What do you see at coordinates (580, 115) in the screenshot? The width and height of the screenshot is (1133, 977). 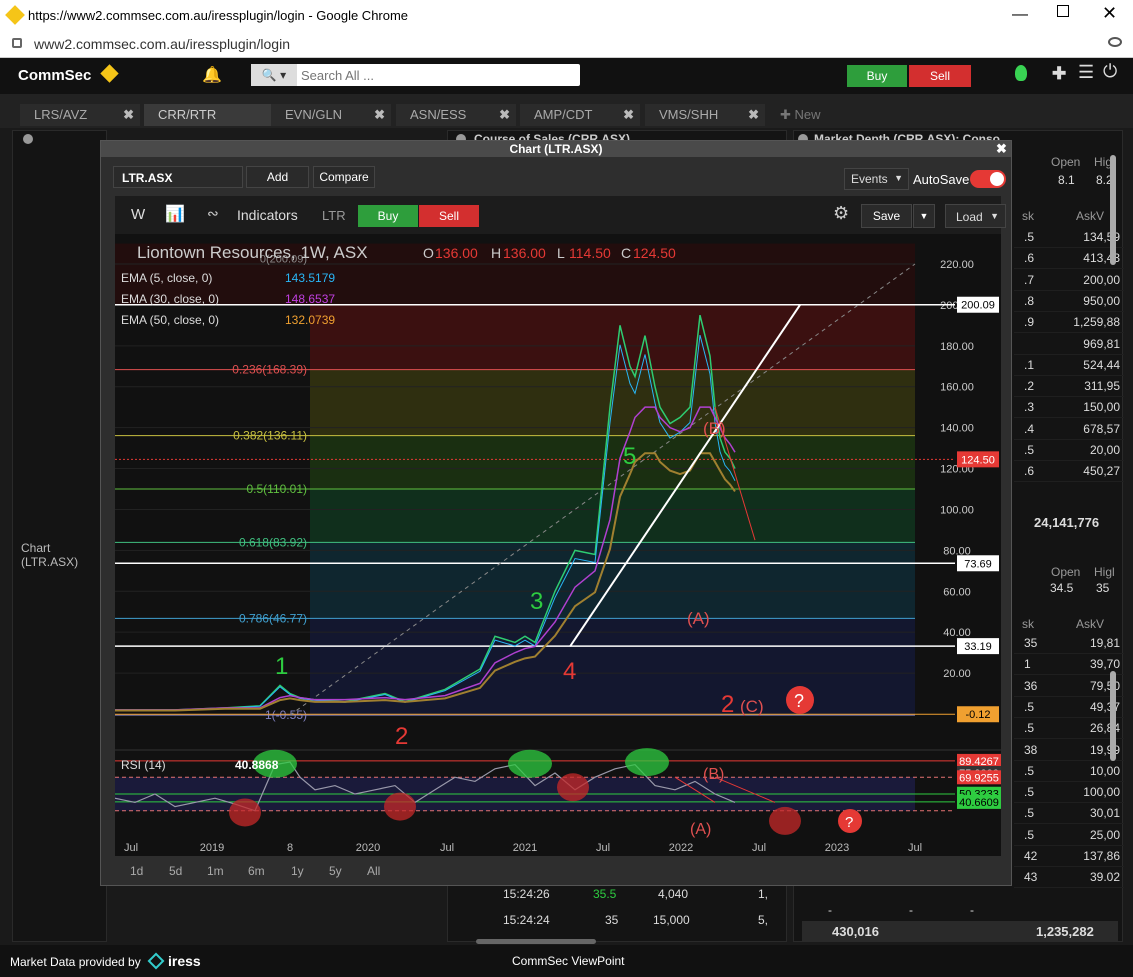 I see `tab-amp-cdt: AMP/CDT ✖` at bounding box center [580, 115].